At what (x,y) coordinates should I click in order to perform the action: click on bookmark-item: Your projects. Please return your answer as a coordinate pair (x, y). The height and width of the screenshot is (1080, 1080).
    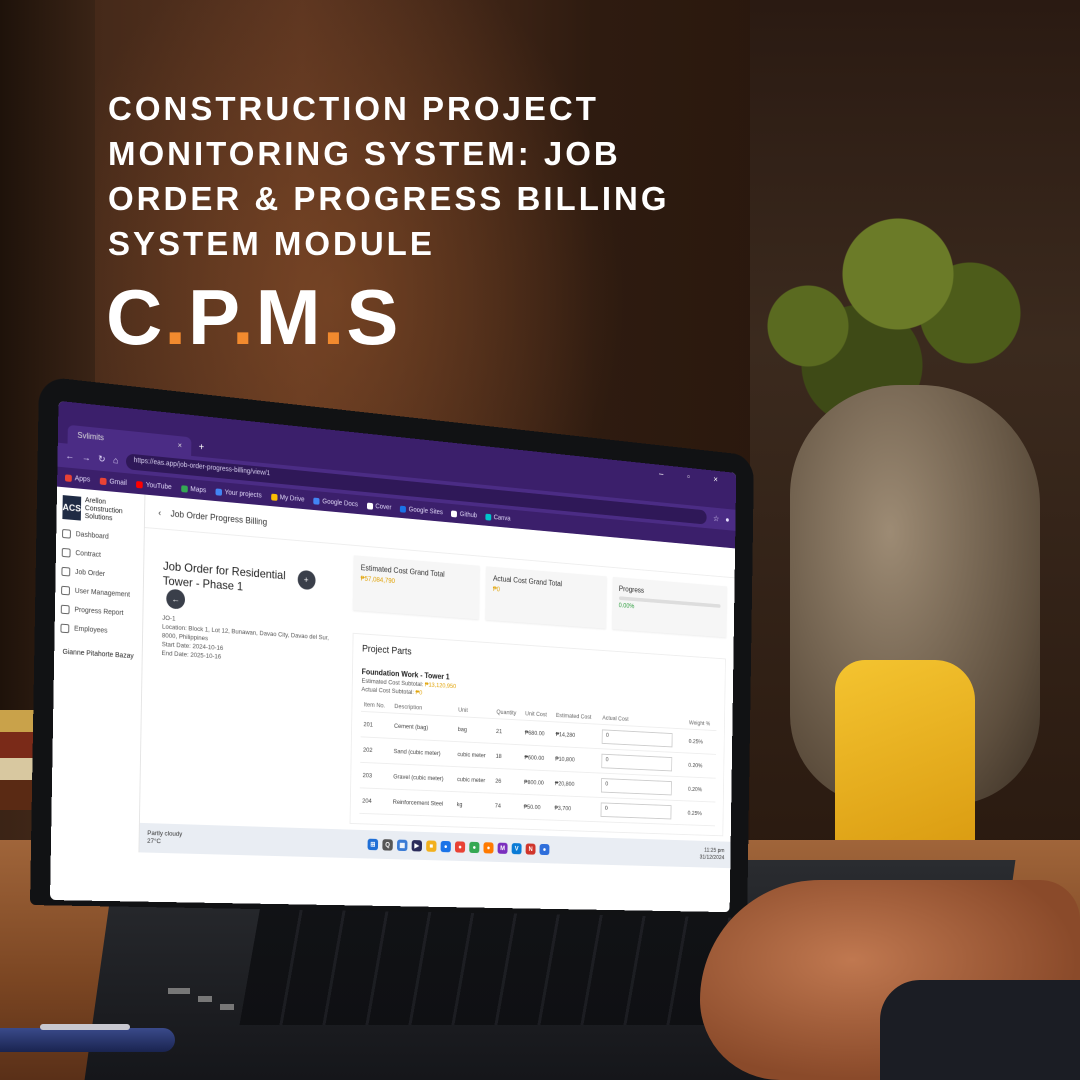
    Looking at the image, I should click on (238, 493).